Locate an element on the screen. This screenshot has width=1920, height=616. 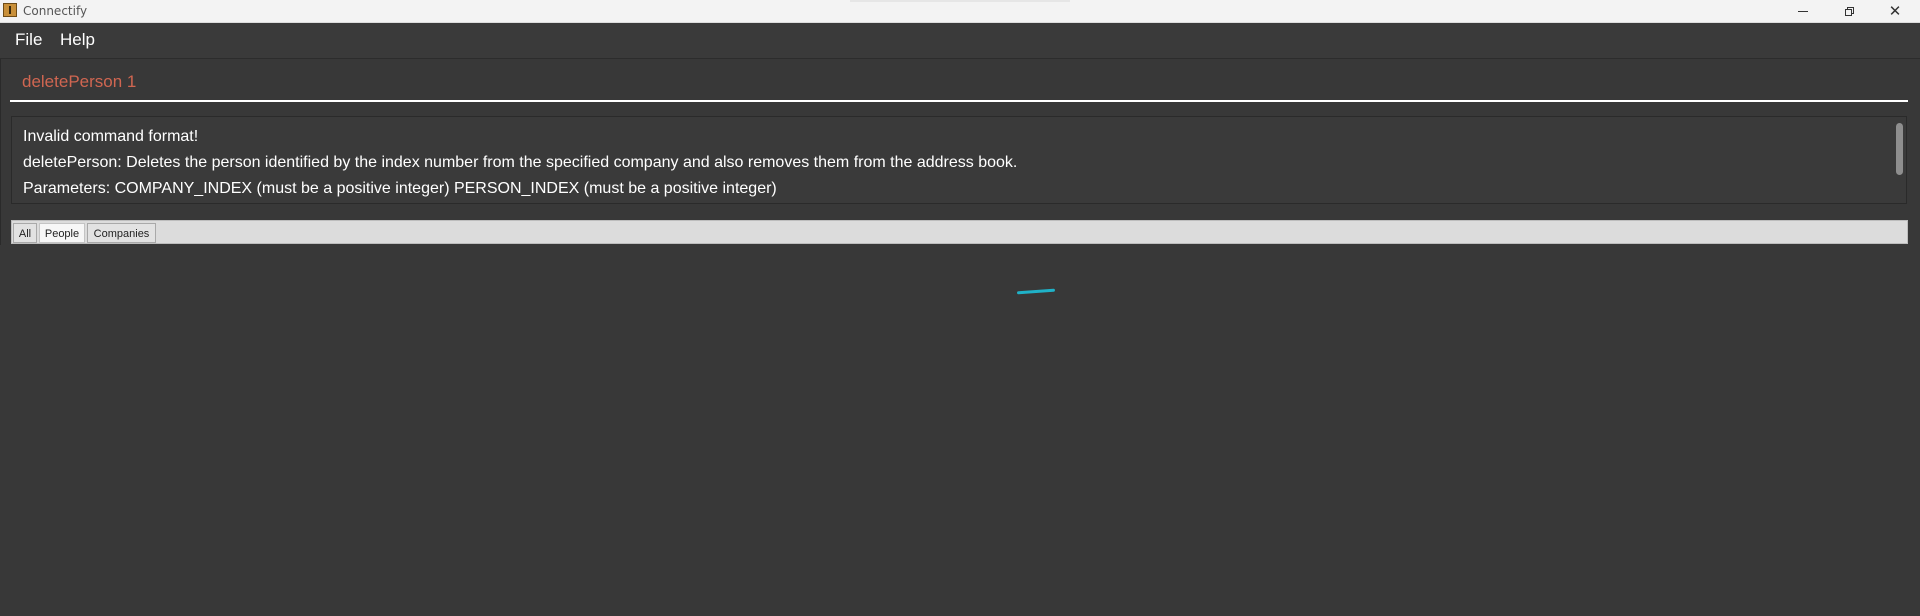
tab-all: All is located at coordinates (25, 233).